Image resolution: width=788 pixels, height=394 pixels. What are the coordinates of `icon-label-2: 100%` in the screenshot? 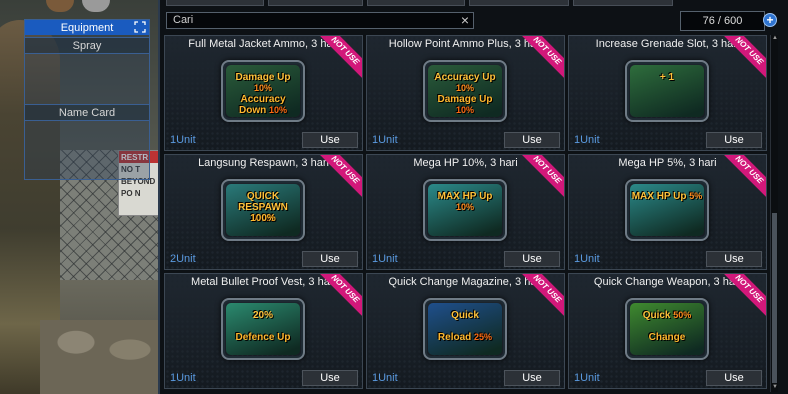 It's located at (263, 218).